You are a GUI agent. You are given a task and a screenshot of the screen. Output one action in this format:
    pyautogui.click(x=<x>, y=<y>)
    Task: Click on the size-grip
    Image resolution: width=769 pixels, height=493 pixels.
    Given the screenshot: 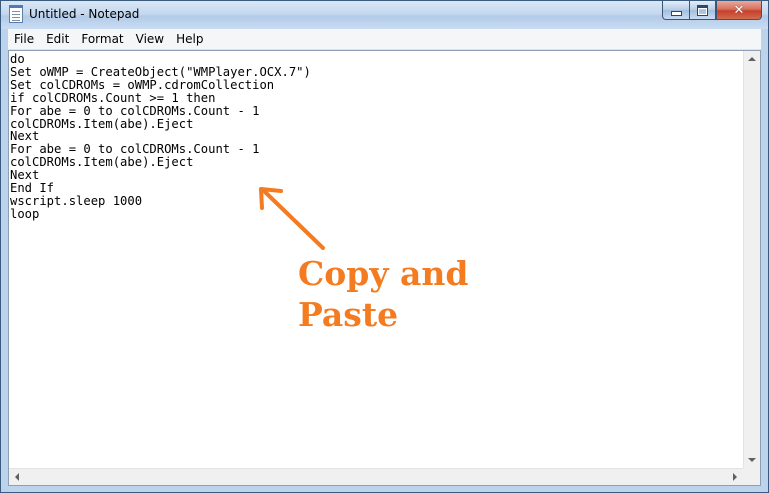 What is the action you would take?
    pyautogui.click(x=751, y=476)
    